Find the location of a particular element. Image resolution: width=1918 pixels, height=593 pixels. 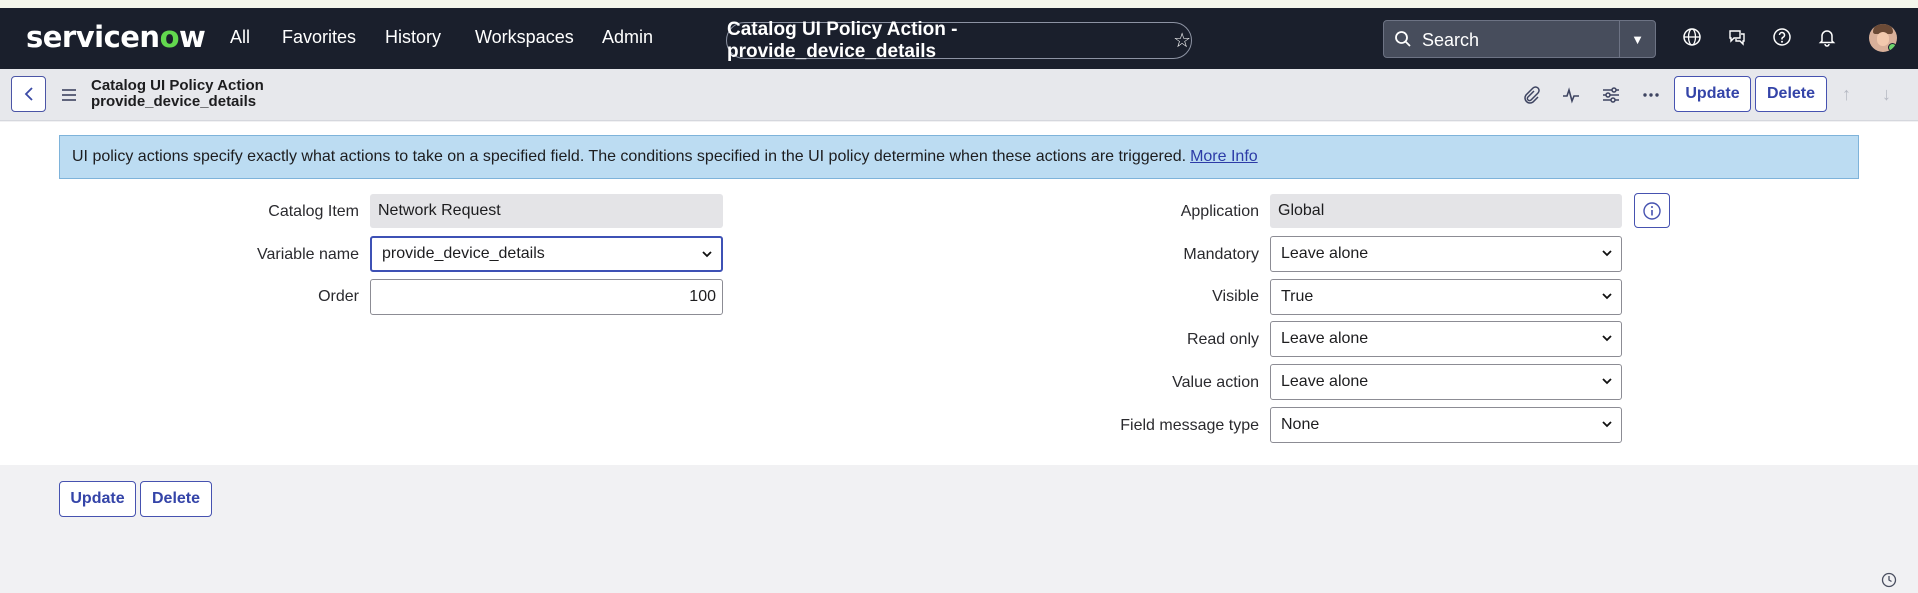

field-message-type-label: Field message type is located at coordinates (1189, 425).